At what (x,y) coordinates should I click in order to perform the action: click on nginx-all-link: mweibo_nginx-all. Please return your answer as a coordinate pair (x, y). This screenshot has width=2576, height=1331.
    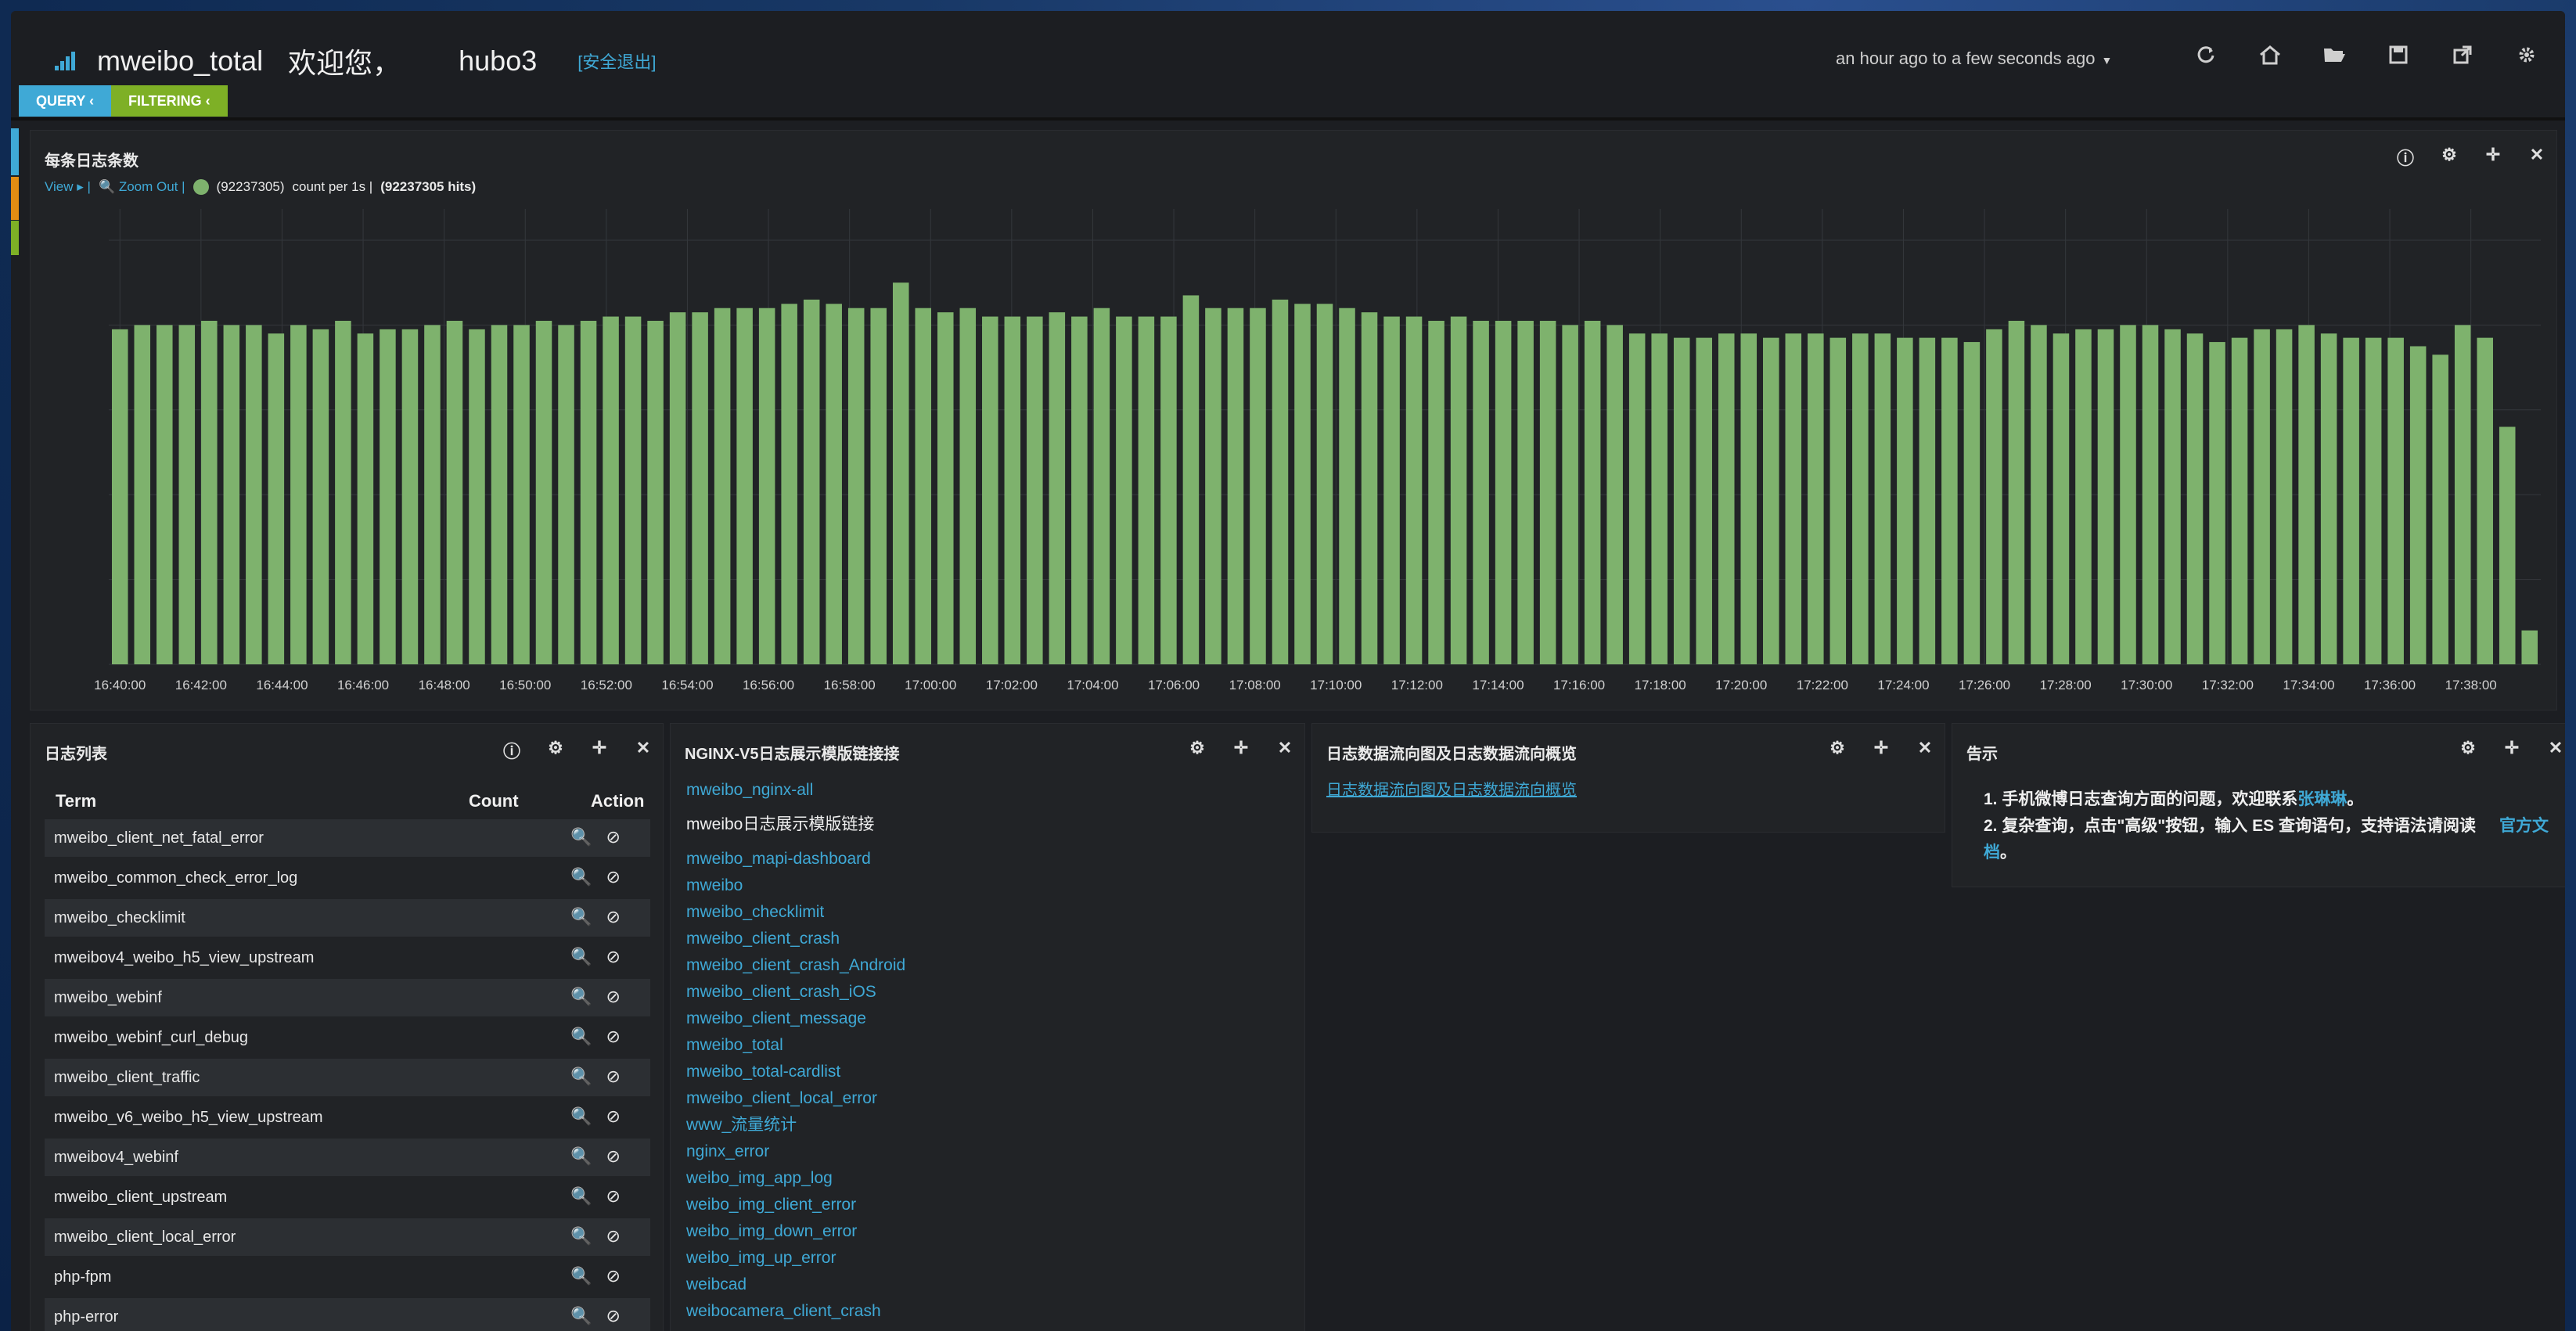
    Looking at the image, I should click on (795, 790).